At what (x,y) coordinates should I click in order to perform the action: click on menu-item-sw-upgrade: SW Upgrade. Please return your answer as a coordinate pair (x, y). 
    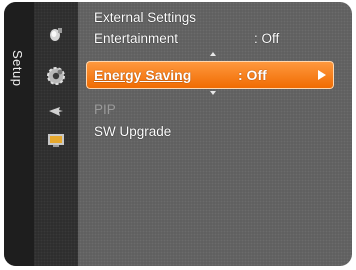
    Looking at the image, I should click on (219, 132).